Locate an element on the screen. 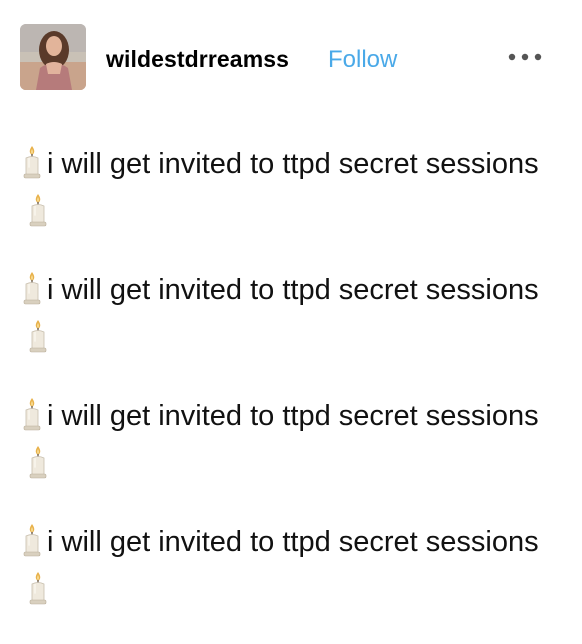 The image size is (582, 644). post-header: wildestdrreamss Follow is located at coordinates (285, 57).